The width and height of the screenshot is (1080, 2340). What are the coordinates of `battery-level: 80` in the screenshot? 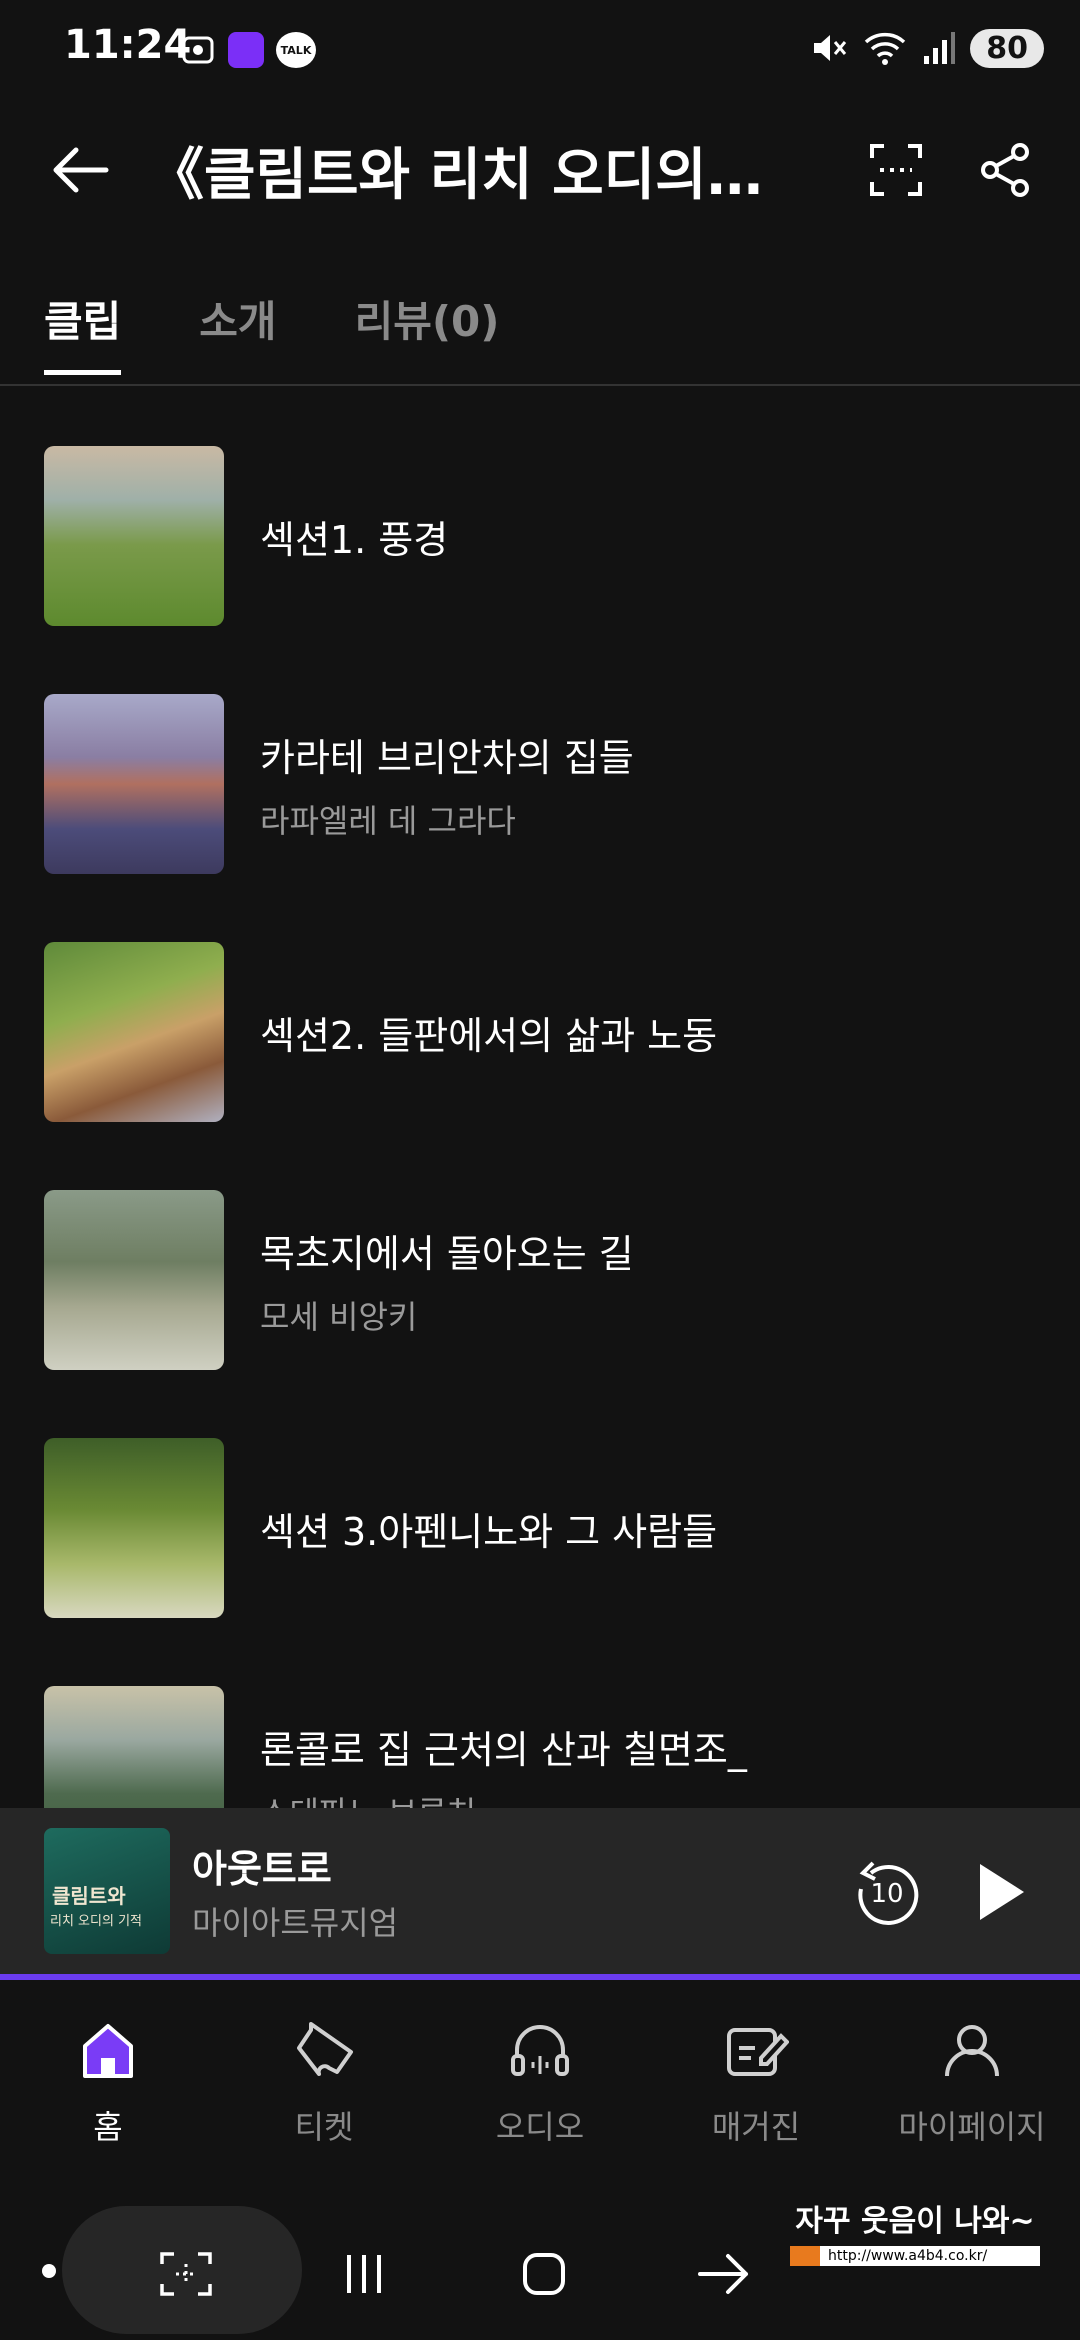 It's located at (1007, 48).